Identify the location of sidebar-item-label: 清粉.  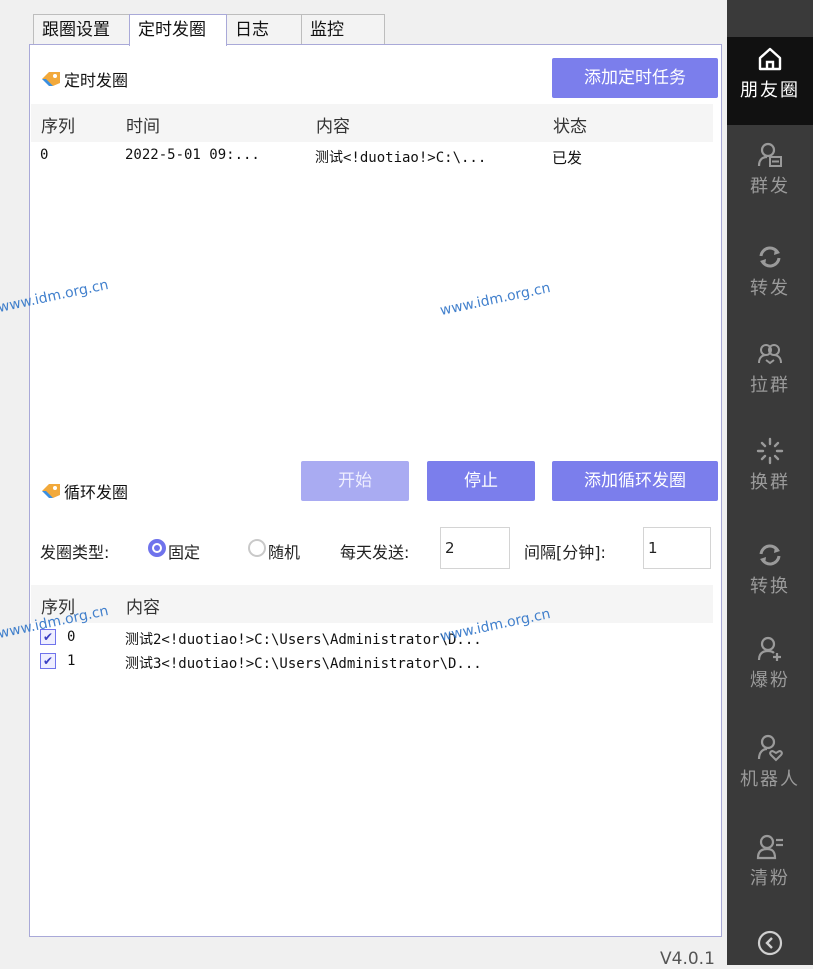
(770, 878).